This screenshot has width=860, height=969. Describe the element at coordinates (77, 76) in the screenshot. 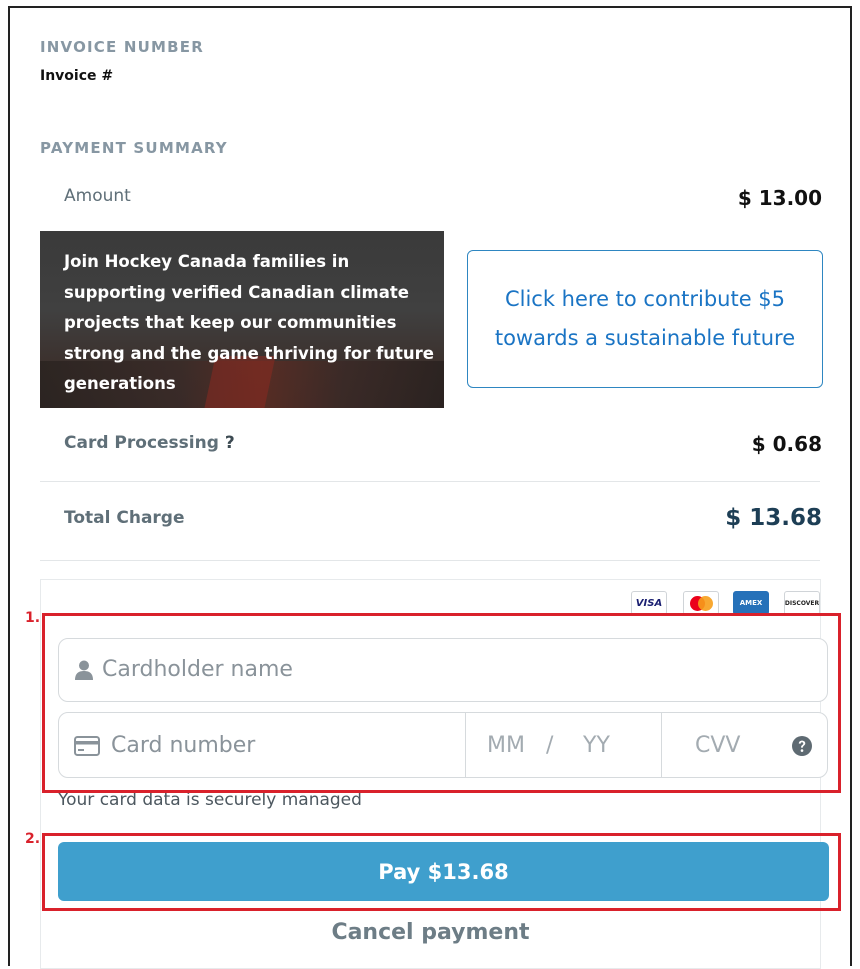

I see `invoice-number-value: Invoice #` at that location.